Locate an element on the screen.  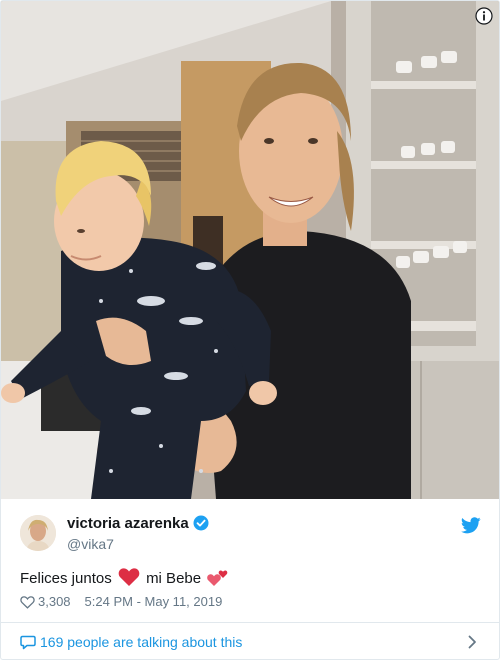
verified-badge-icon is located at coordinates (201, 523).